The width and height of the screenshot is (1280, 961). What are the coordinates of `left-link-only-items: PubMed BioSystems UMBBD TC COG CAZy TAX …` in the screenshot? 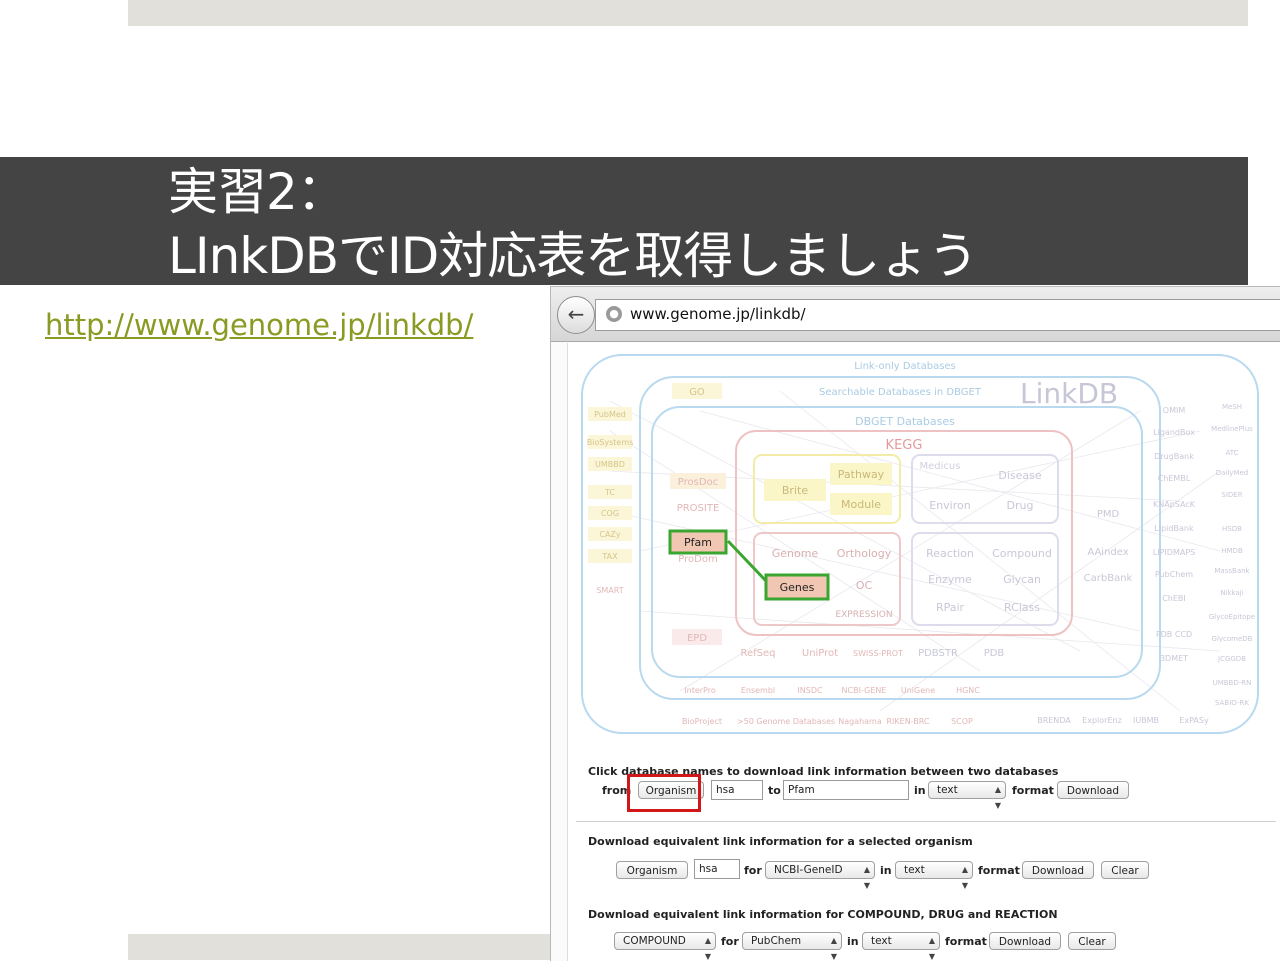 It's located at (610, 501).